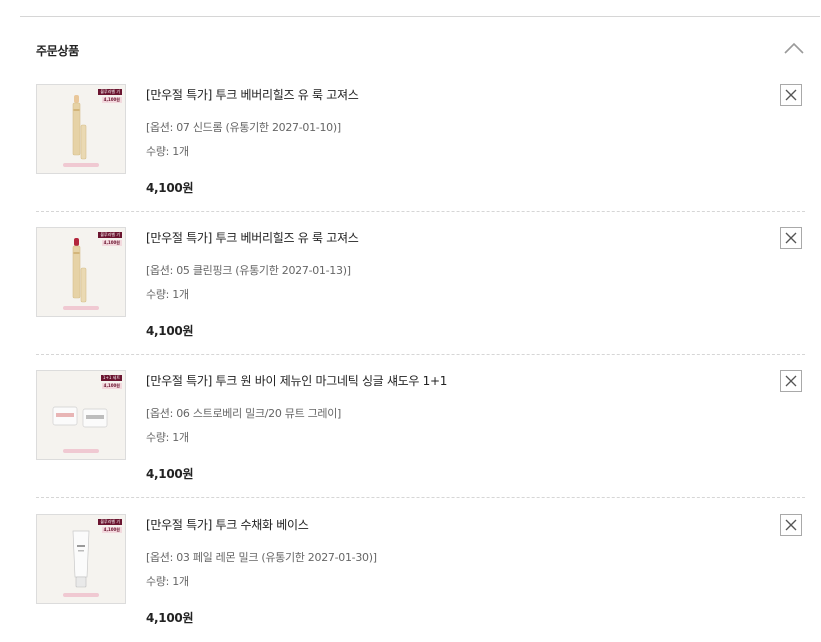 This screenshot has width=821, height=642. I want to click on product-option: [옵션: 06 스트로베리 밀크/20 뮤트 그레이], so click(244, 413).